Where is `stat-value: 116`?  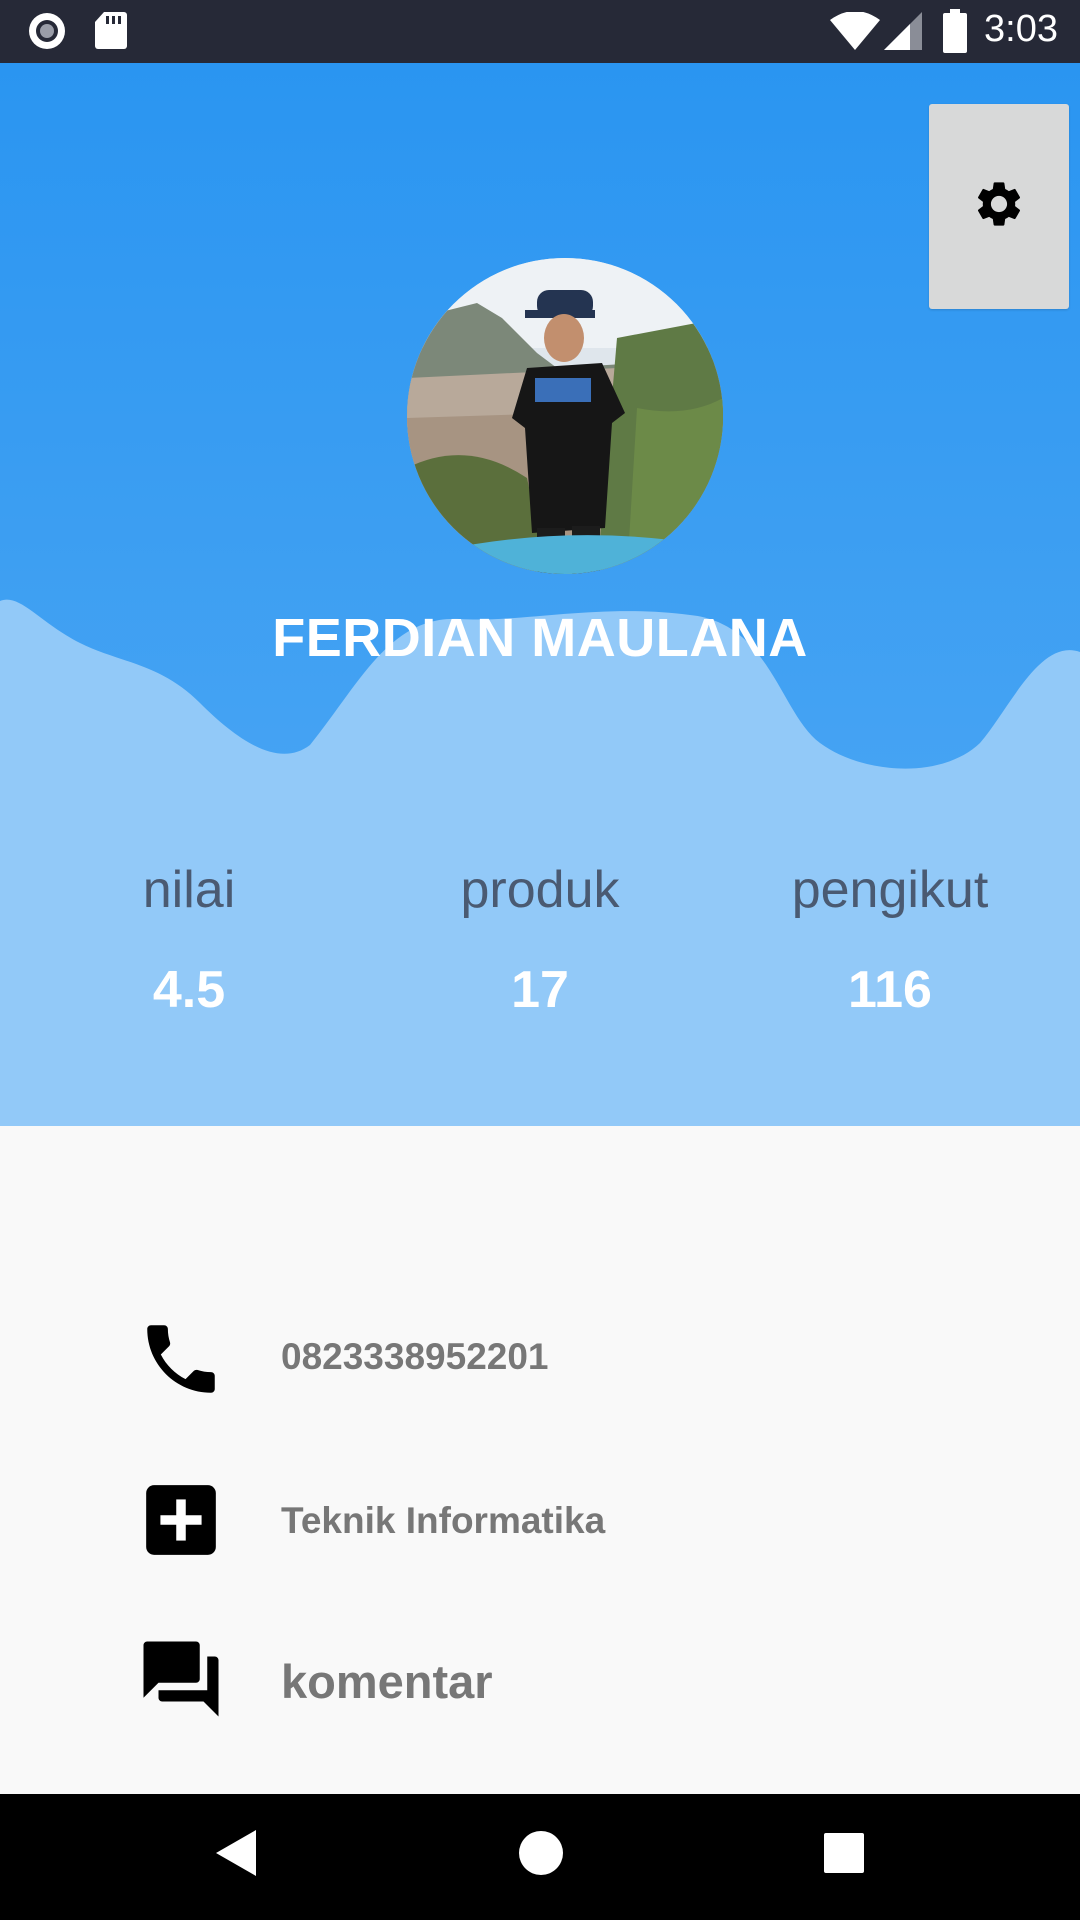
stat-value: 116 is located at coordinates (890, 990).